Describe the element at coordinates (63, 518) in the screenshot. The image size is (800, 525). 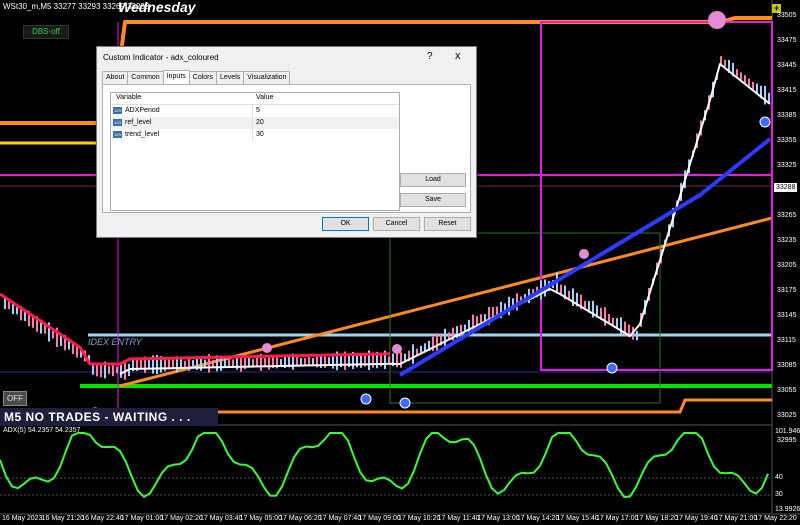
I see `time-tick-label: 16 May 21:20` at that location.